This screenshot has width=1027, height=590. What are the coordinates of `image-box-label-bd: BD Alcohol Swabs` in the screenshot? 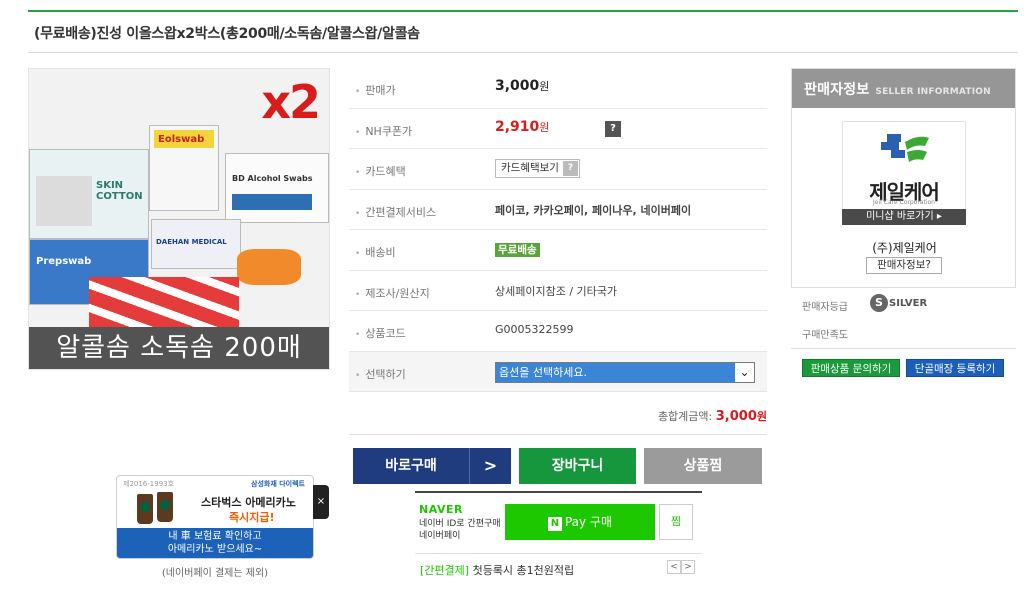 It's located at (272, 178).